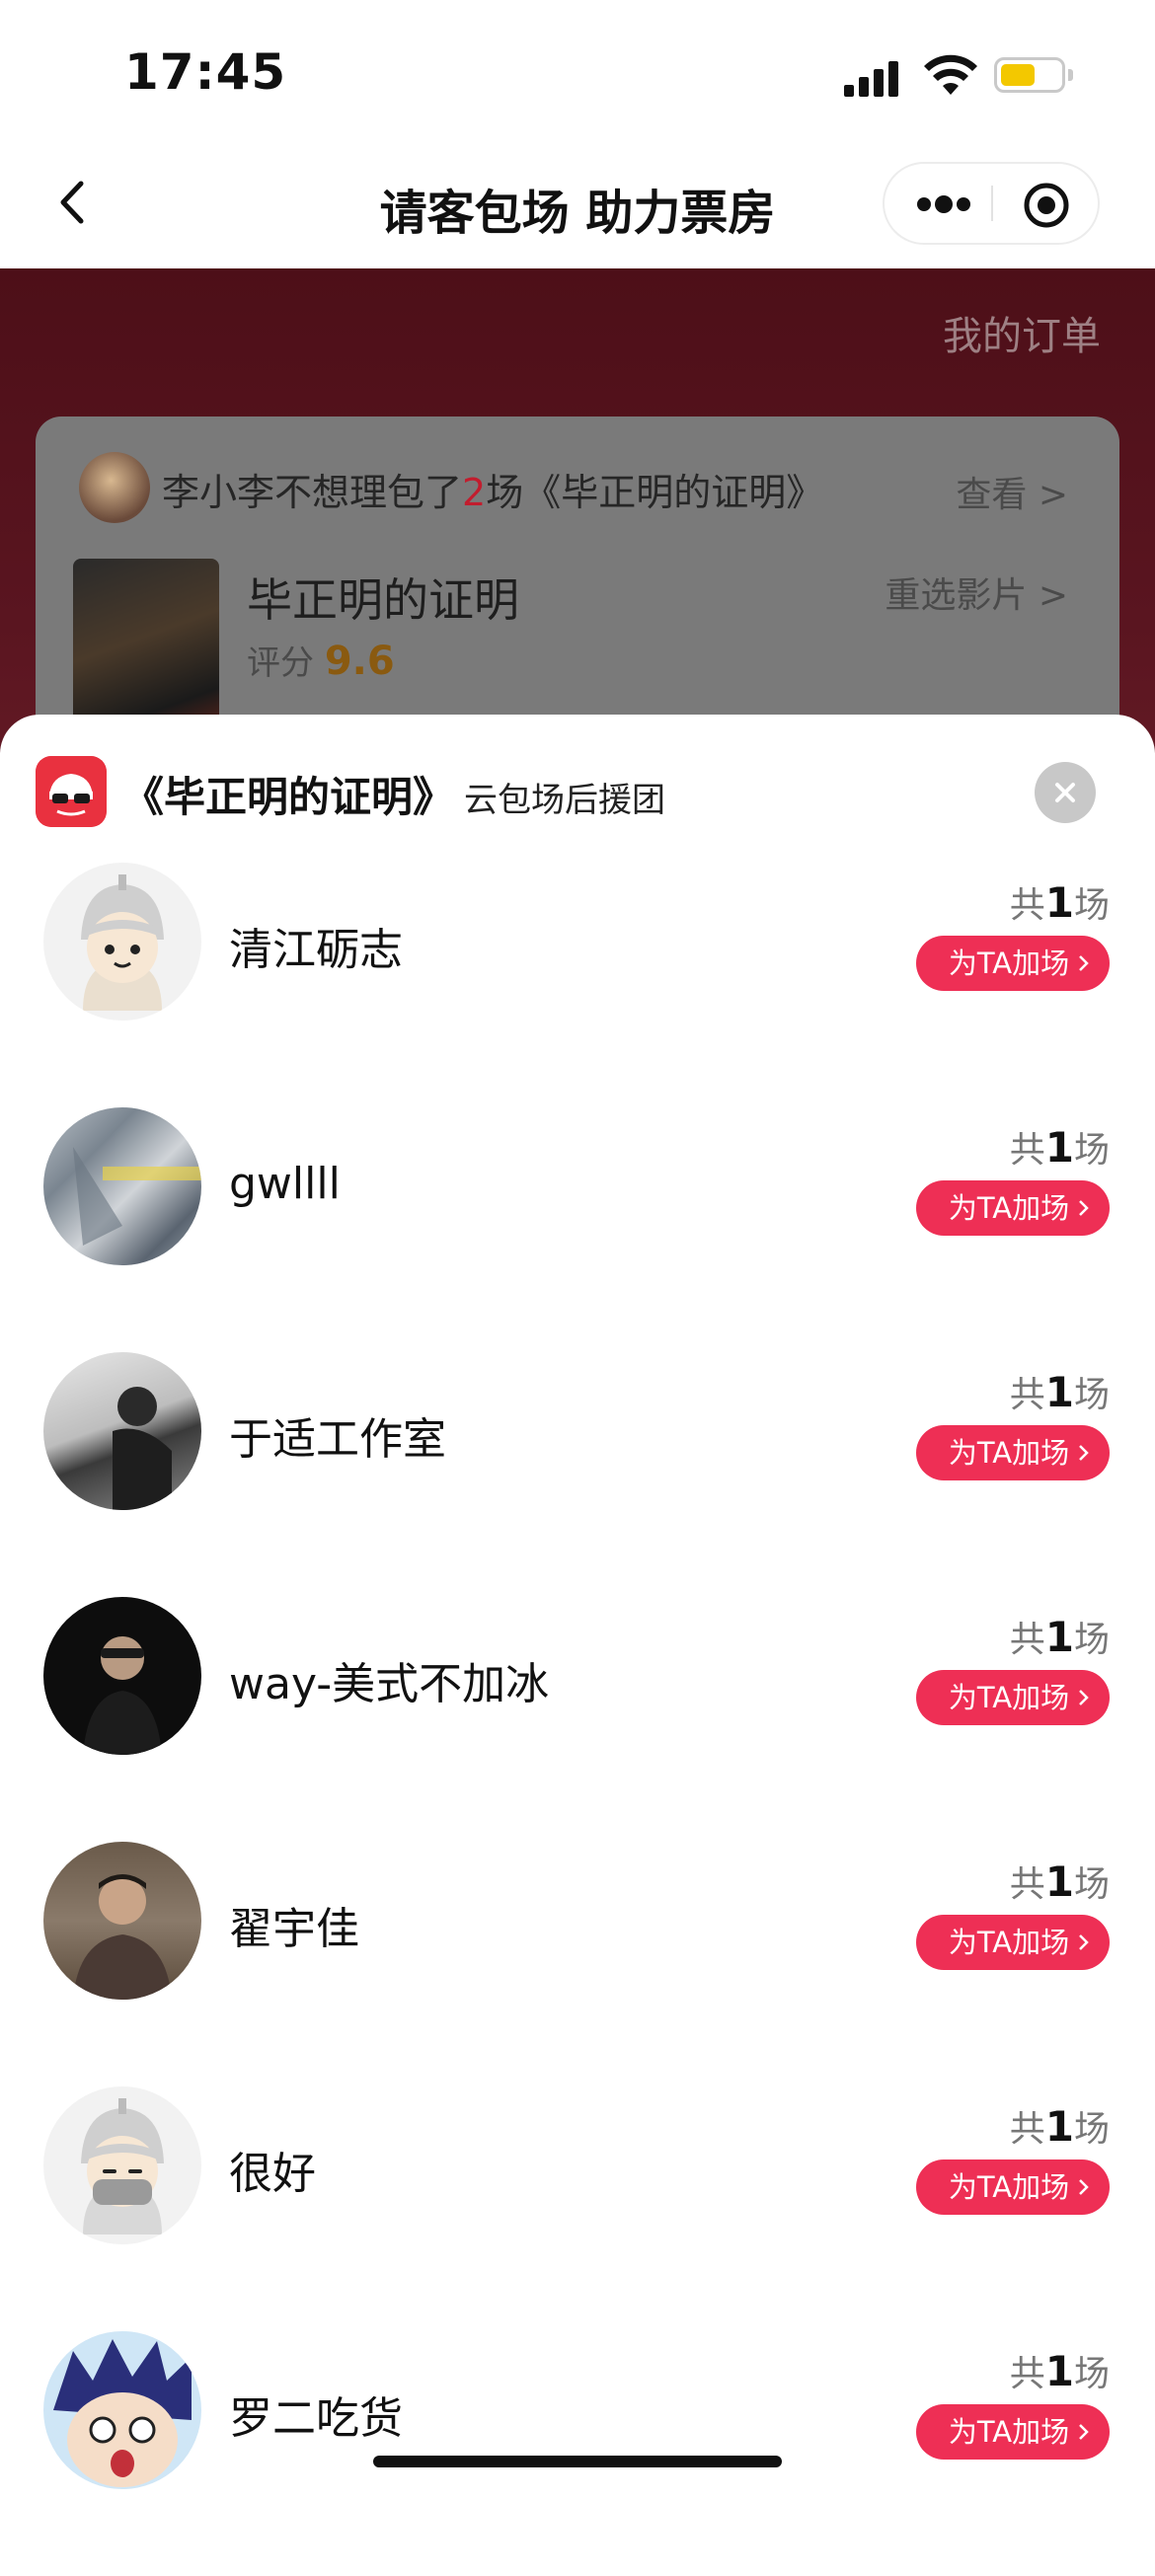 This screenshot has height=2576, width=1155. Describe the element at coordinates (493, 492) in the screenshot. I see `package-summary-text: 李小李不想理包了2场《毕正明的证明》` at that location.